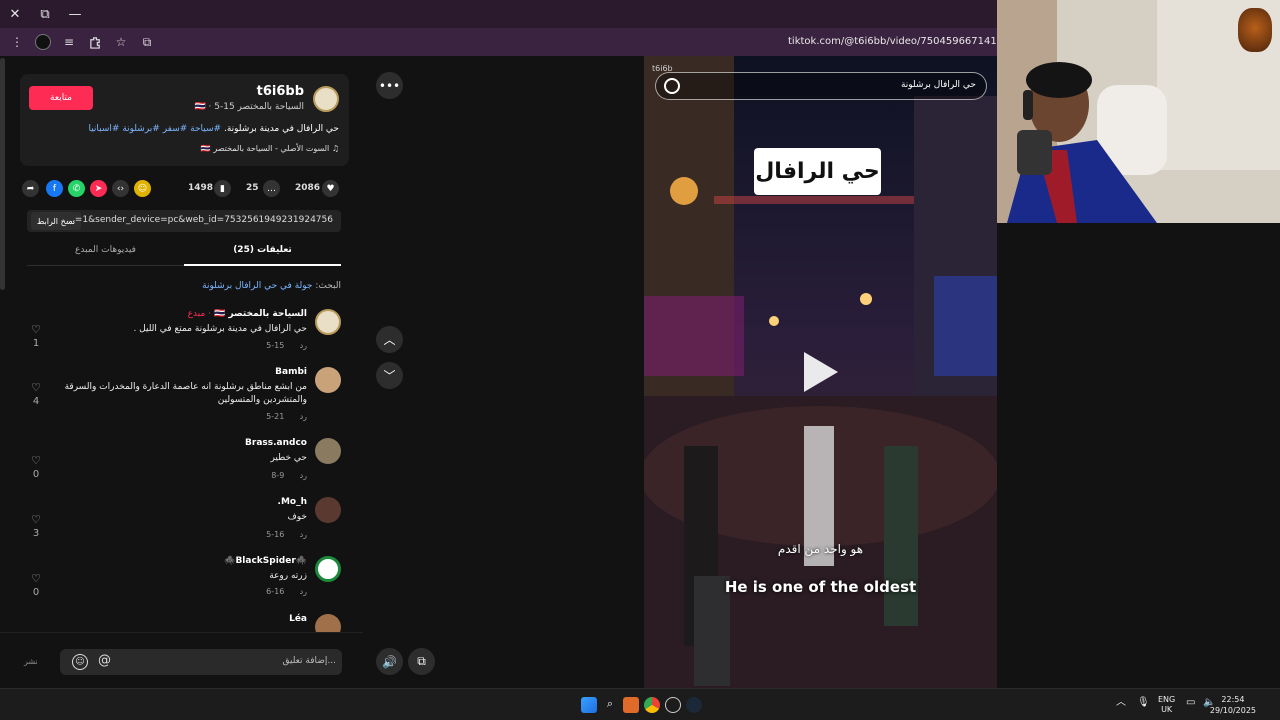 Image resolution: width=1280 pixels, height=720 pixels. Describe the element at coordinates (326, 99) in the screenshot. I see `author-avatar` at that location.